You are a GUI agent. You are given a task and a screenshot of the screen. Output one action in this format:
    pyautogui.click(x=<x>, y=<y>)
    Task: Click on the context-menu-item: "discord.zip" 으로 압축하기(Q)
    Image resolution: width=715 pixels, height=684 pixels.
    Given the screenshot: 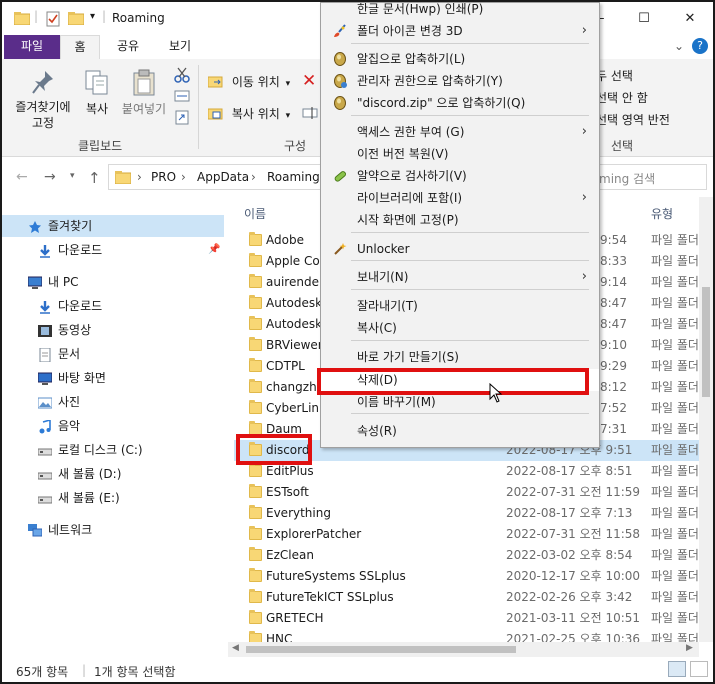 What is the action you would take?
    pyautogui.click(x=460, y=103)
    